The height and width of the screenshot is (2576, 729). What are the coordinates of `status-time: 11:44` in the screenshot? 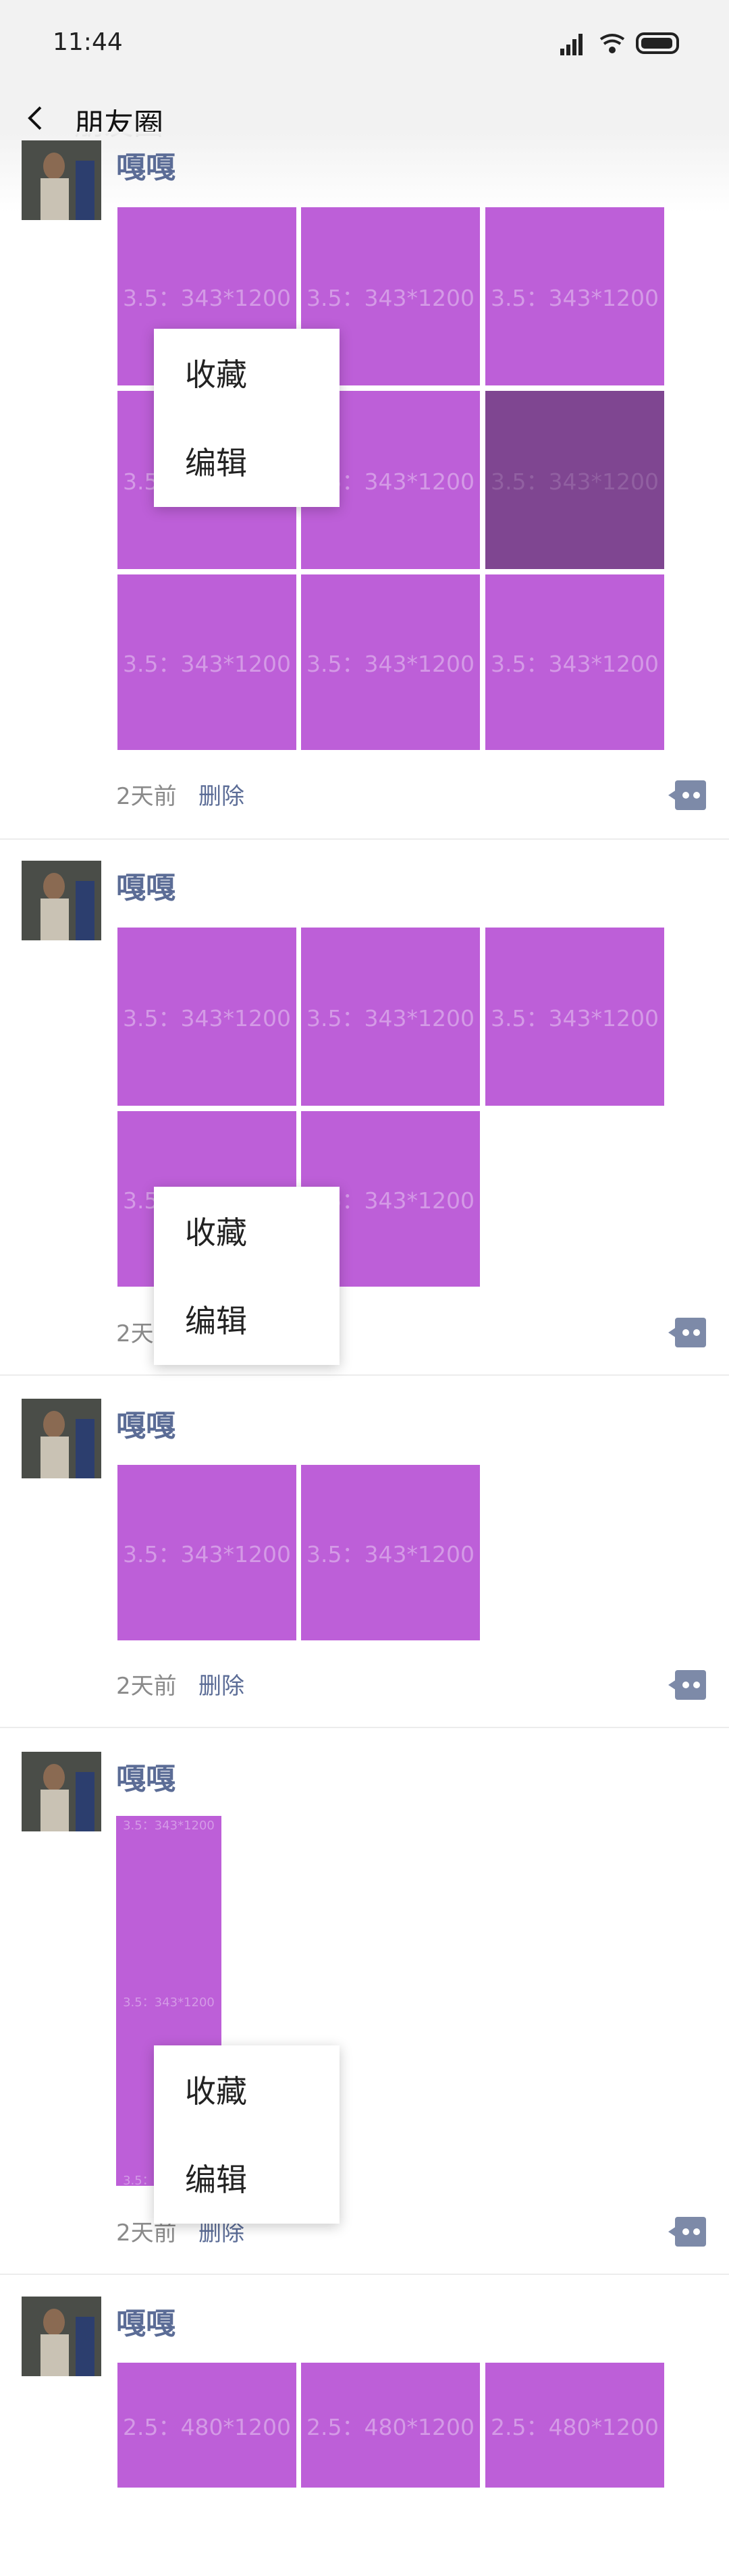 It's located at (88, 42).